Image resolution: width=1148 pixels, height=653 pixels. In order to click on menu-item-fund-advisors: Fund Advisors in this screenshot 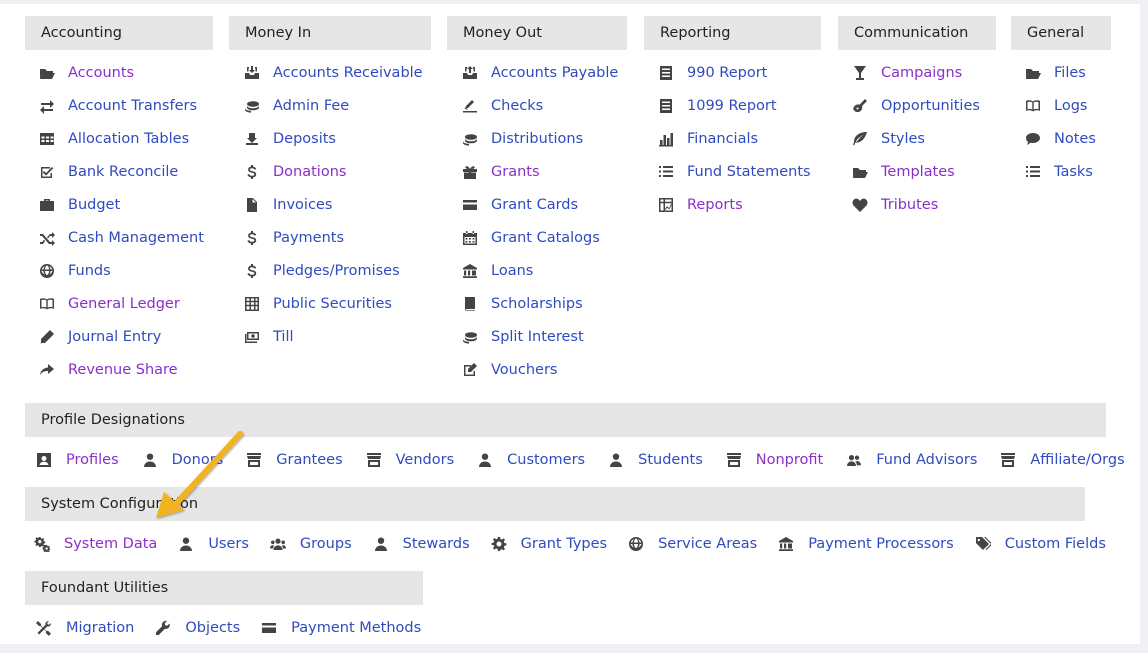, I will do `click(911, 460)`.